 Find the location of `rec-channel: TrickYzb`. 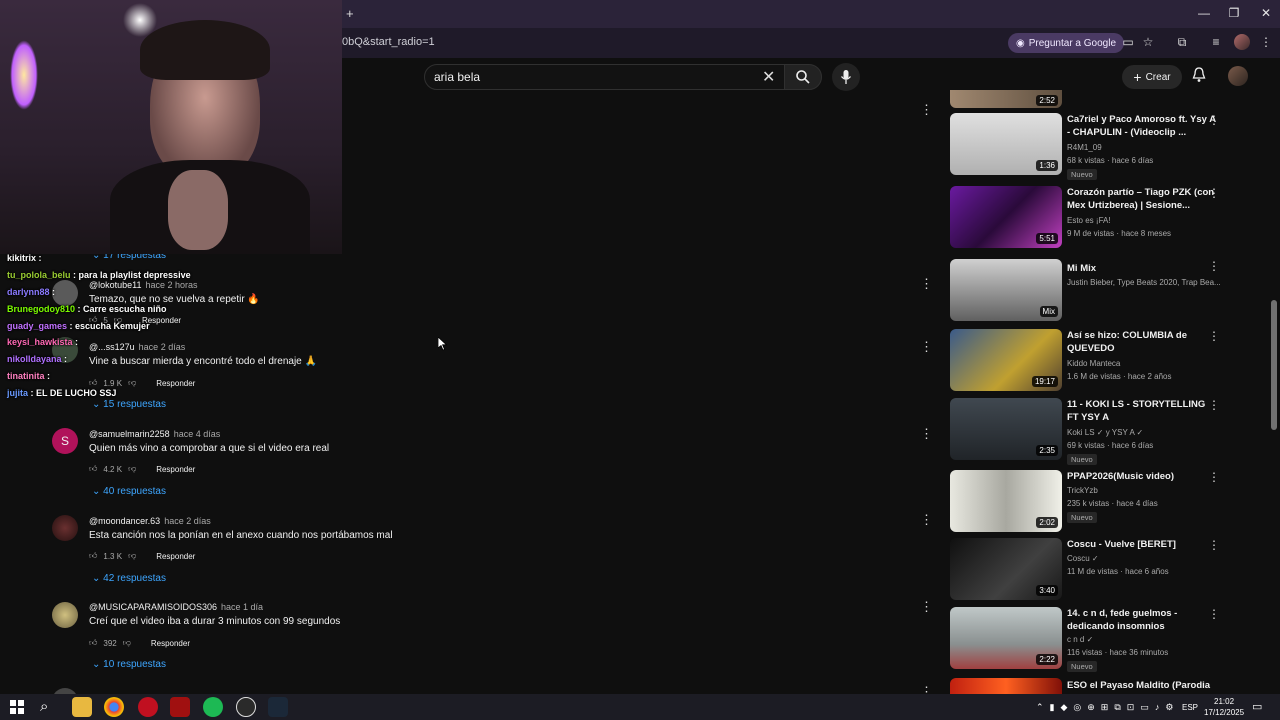

rec-channel: TrickYzb is located at coordinates (1082, 490).